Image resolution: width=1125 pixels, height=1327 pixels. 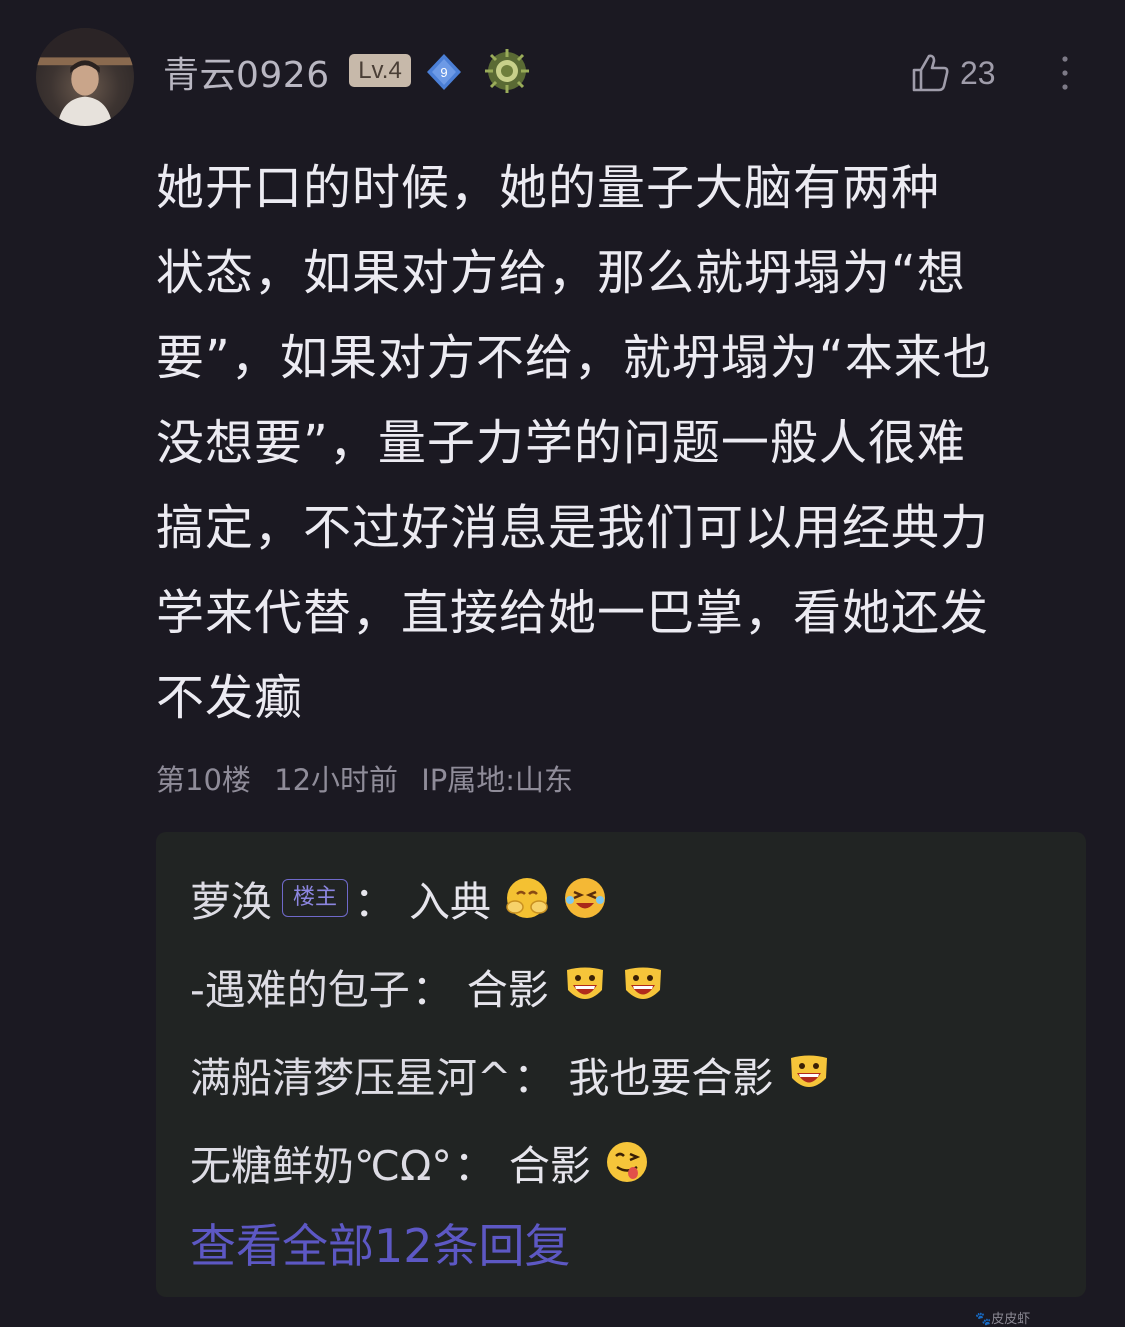 What do you see at coordinates (561, 273) in the screenshot?
I see `comment-line: 状态，如果对方给，那么就坍塌为“想` at bounding box center [561, 273].